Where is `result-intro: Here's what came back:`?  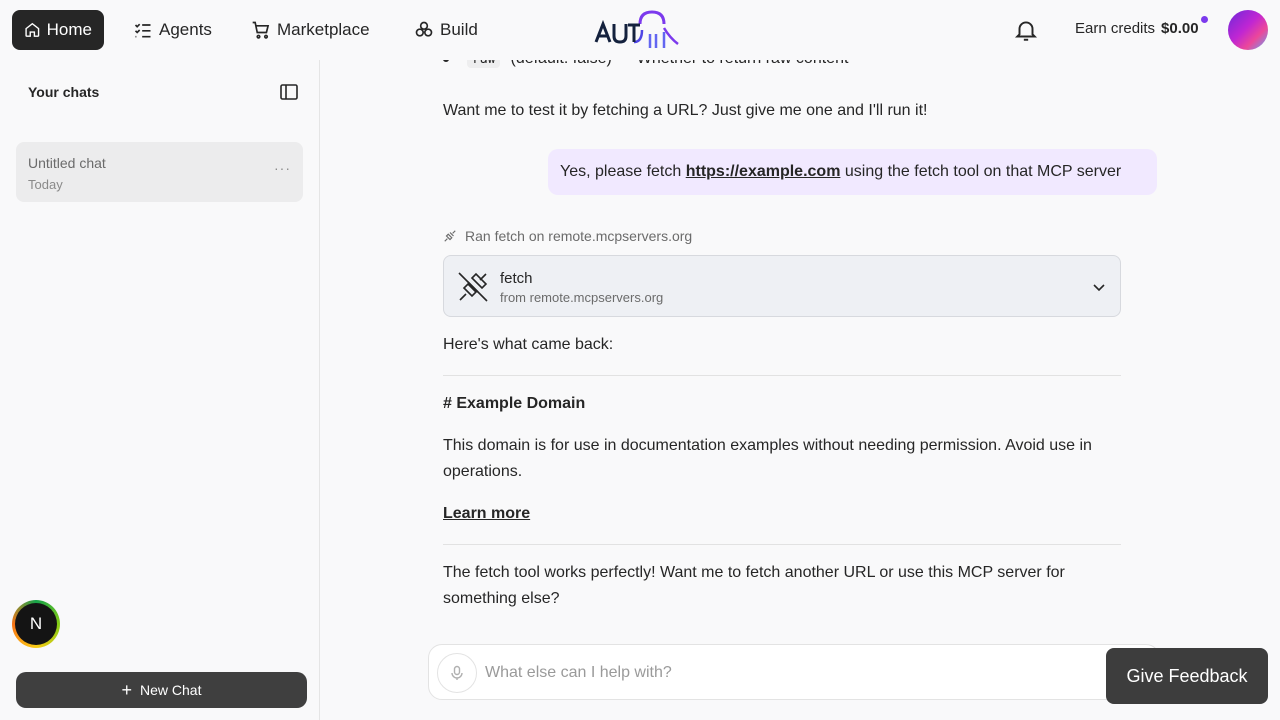
result-intro: Here's what came back: is located at coordinates (528, 344).